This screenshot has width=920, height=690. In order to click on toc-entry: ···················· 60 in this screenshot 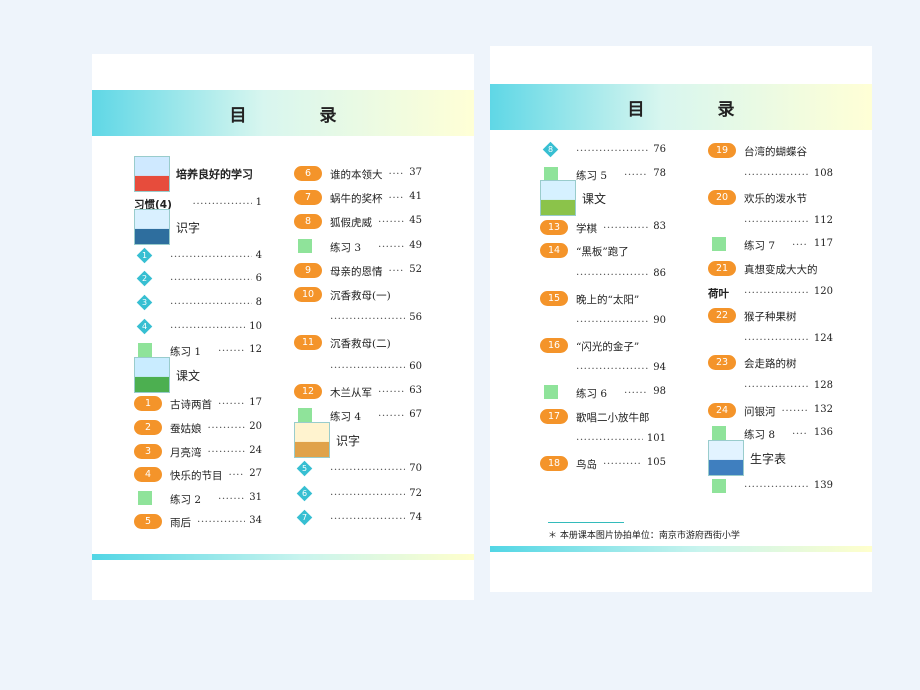, I will do `click(358, 368)`.